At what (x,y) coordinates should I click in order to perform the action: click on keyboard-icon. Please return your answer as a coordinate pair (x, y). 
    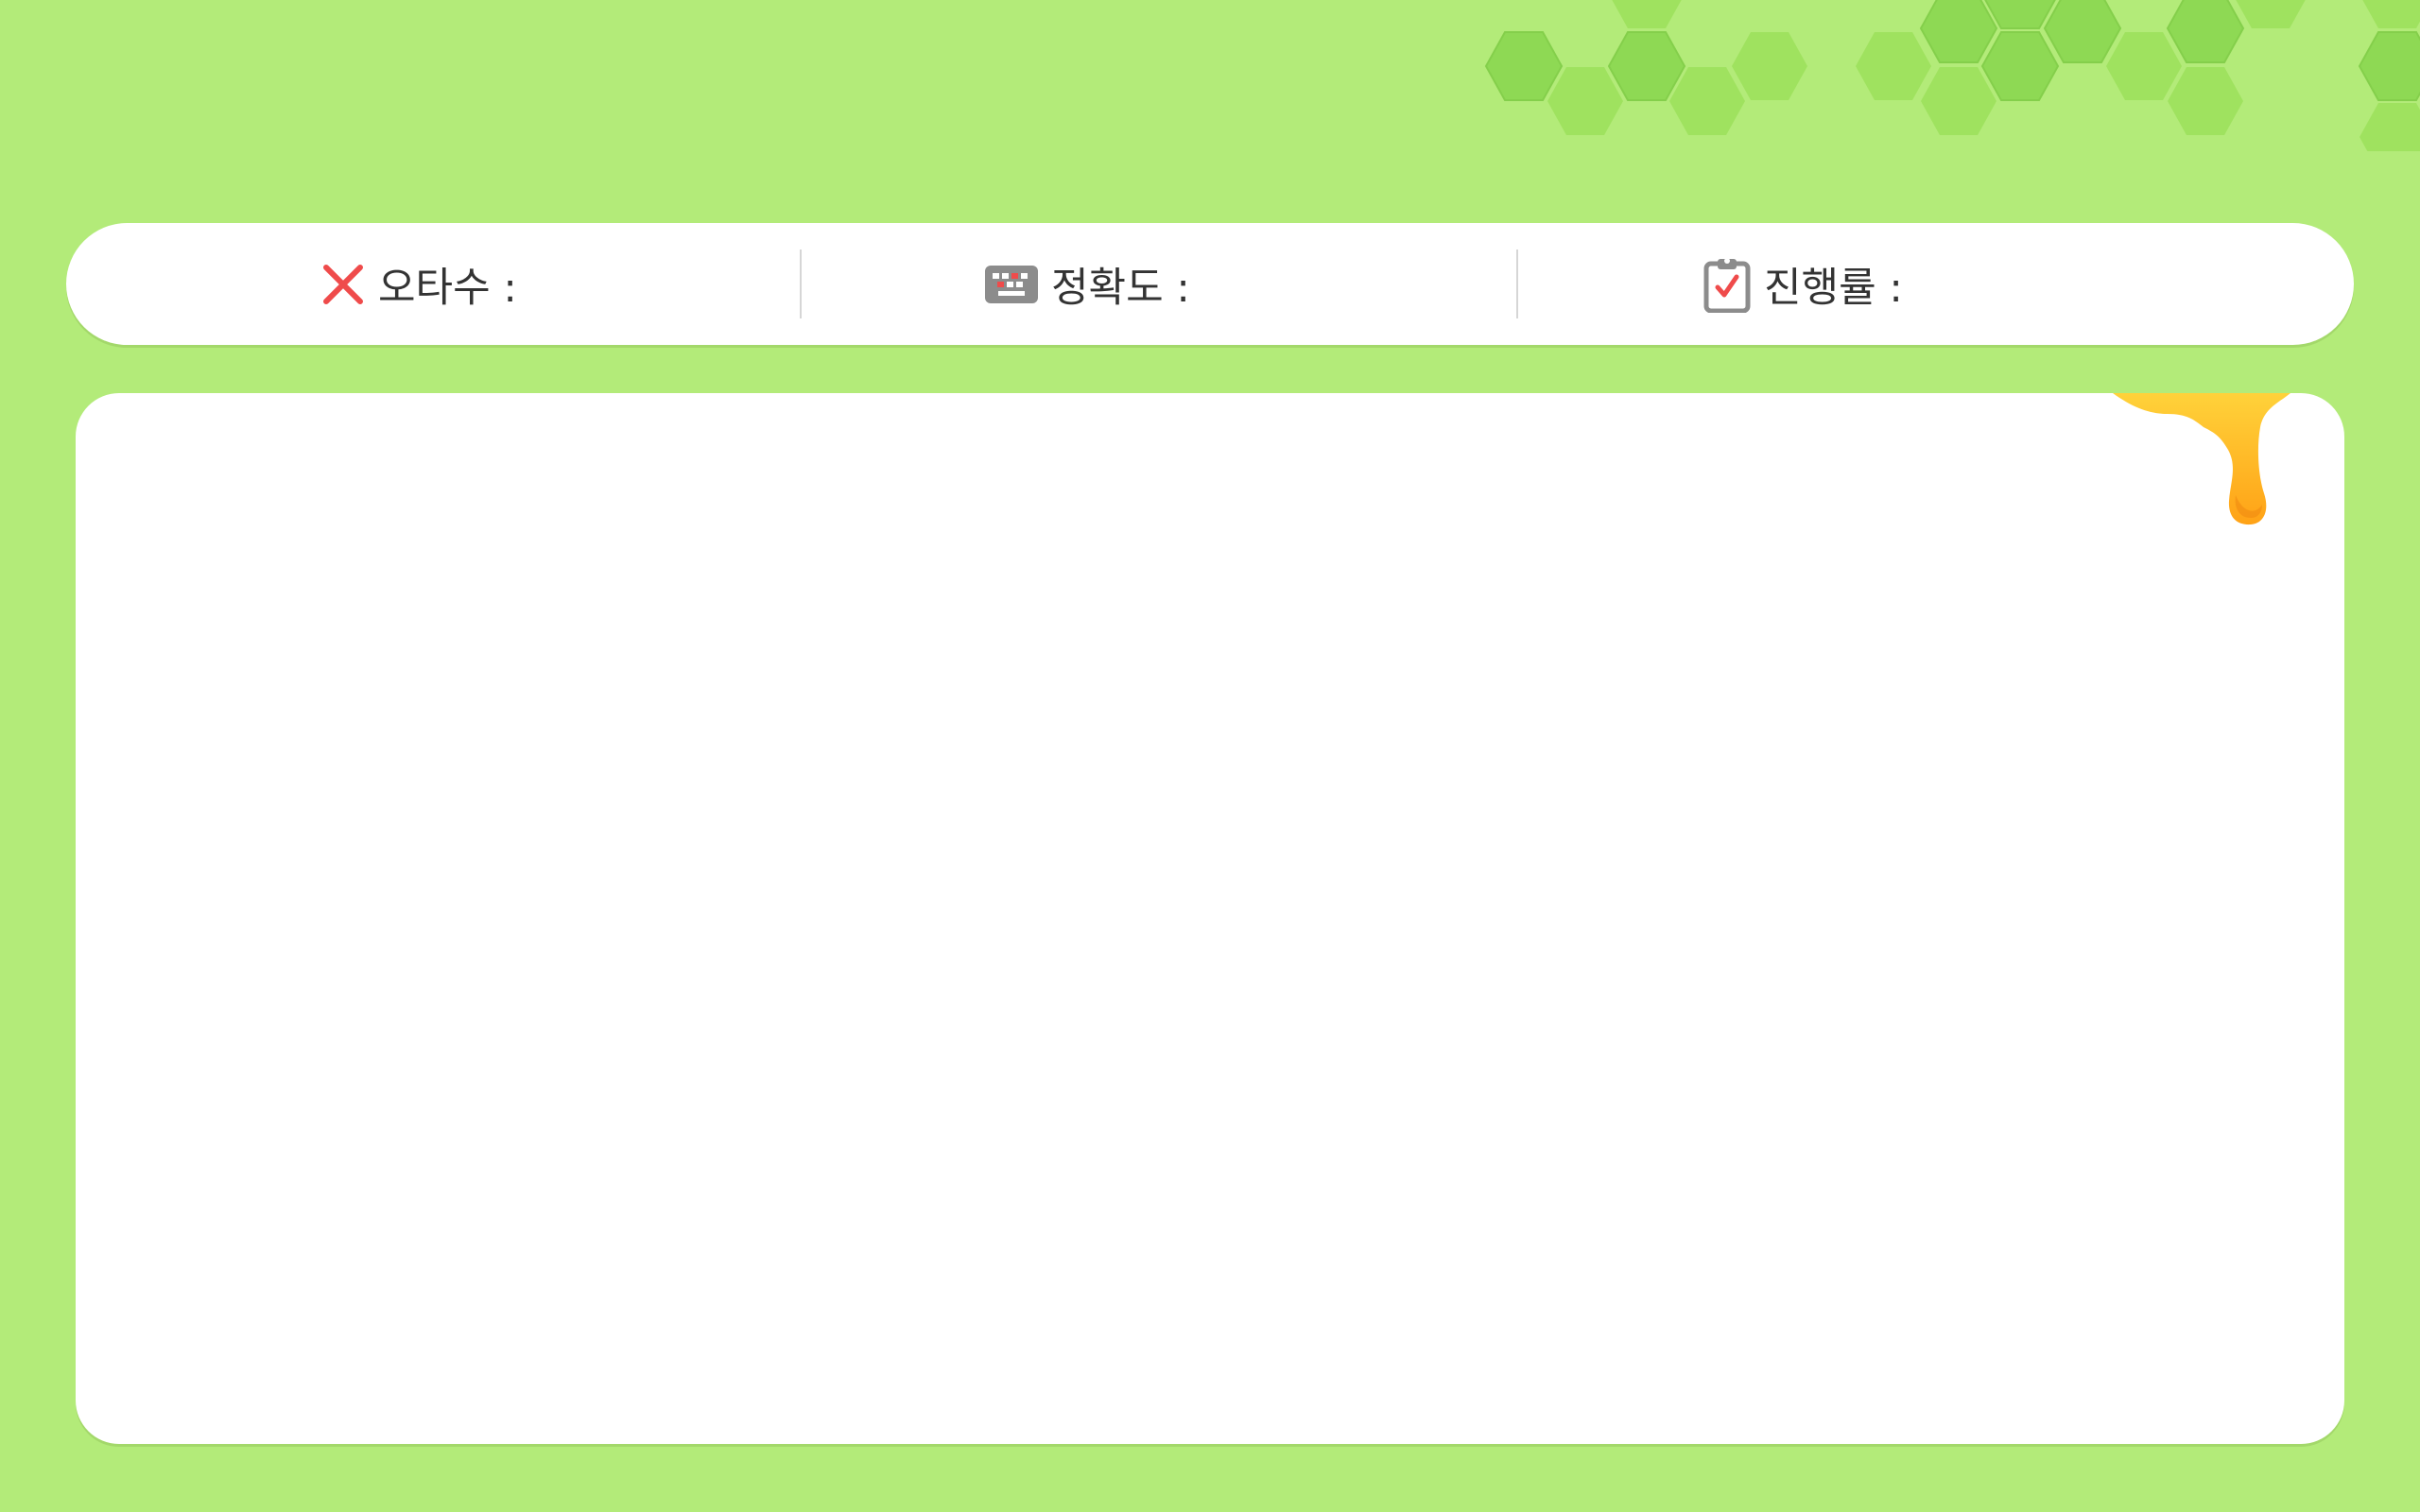
    Looking at the image, I should click on (1012, 284).